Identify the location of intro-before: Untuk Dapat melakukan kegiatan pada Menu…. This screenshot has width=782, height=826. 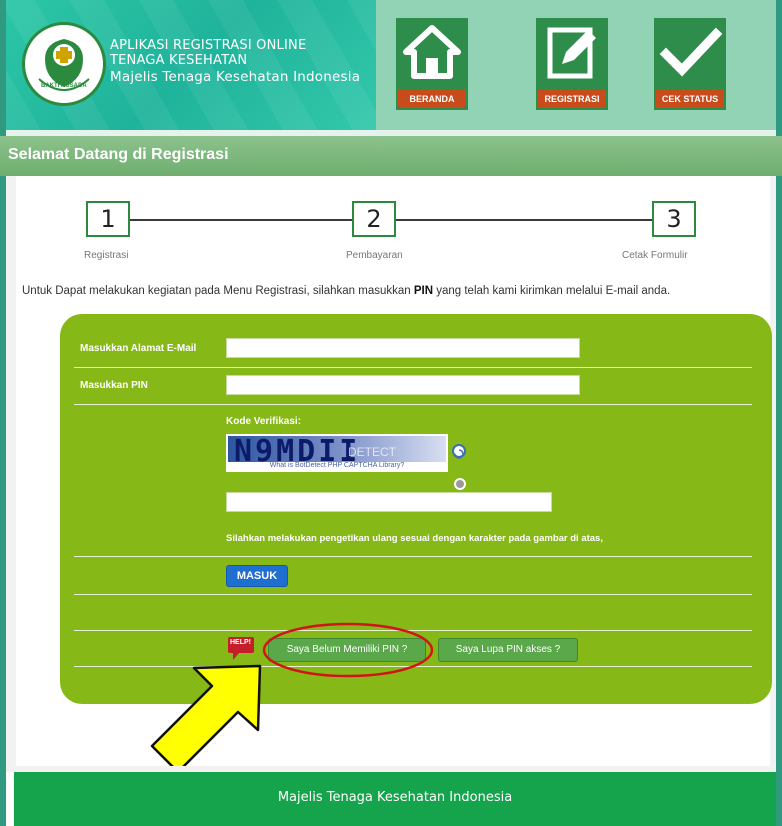
(218, 291).